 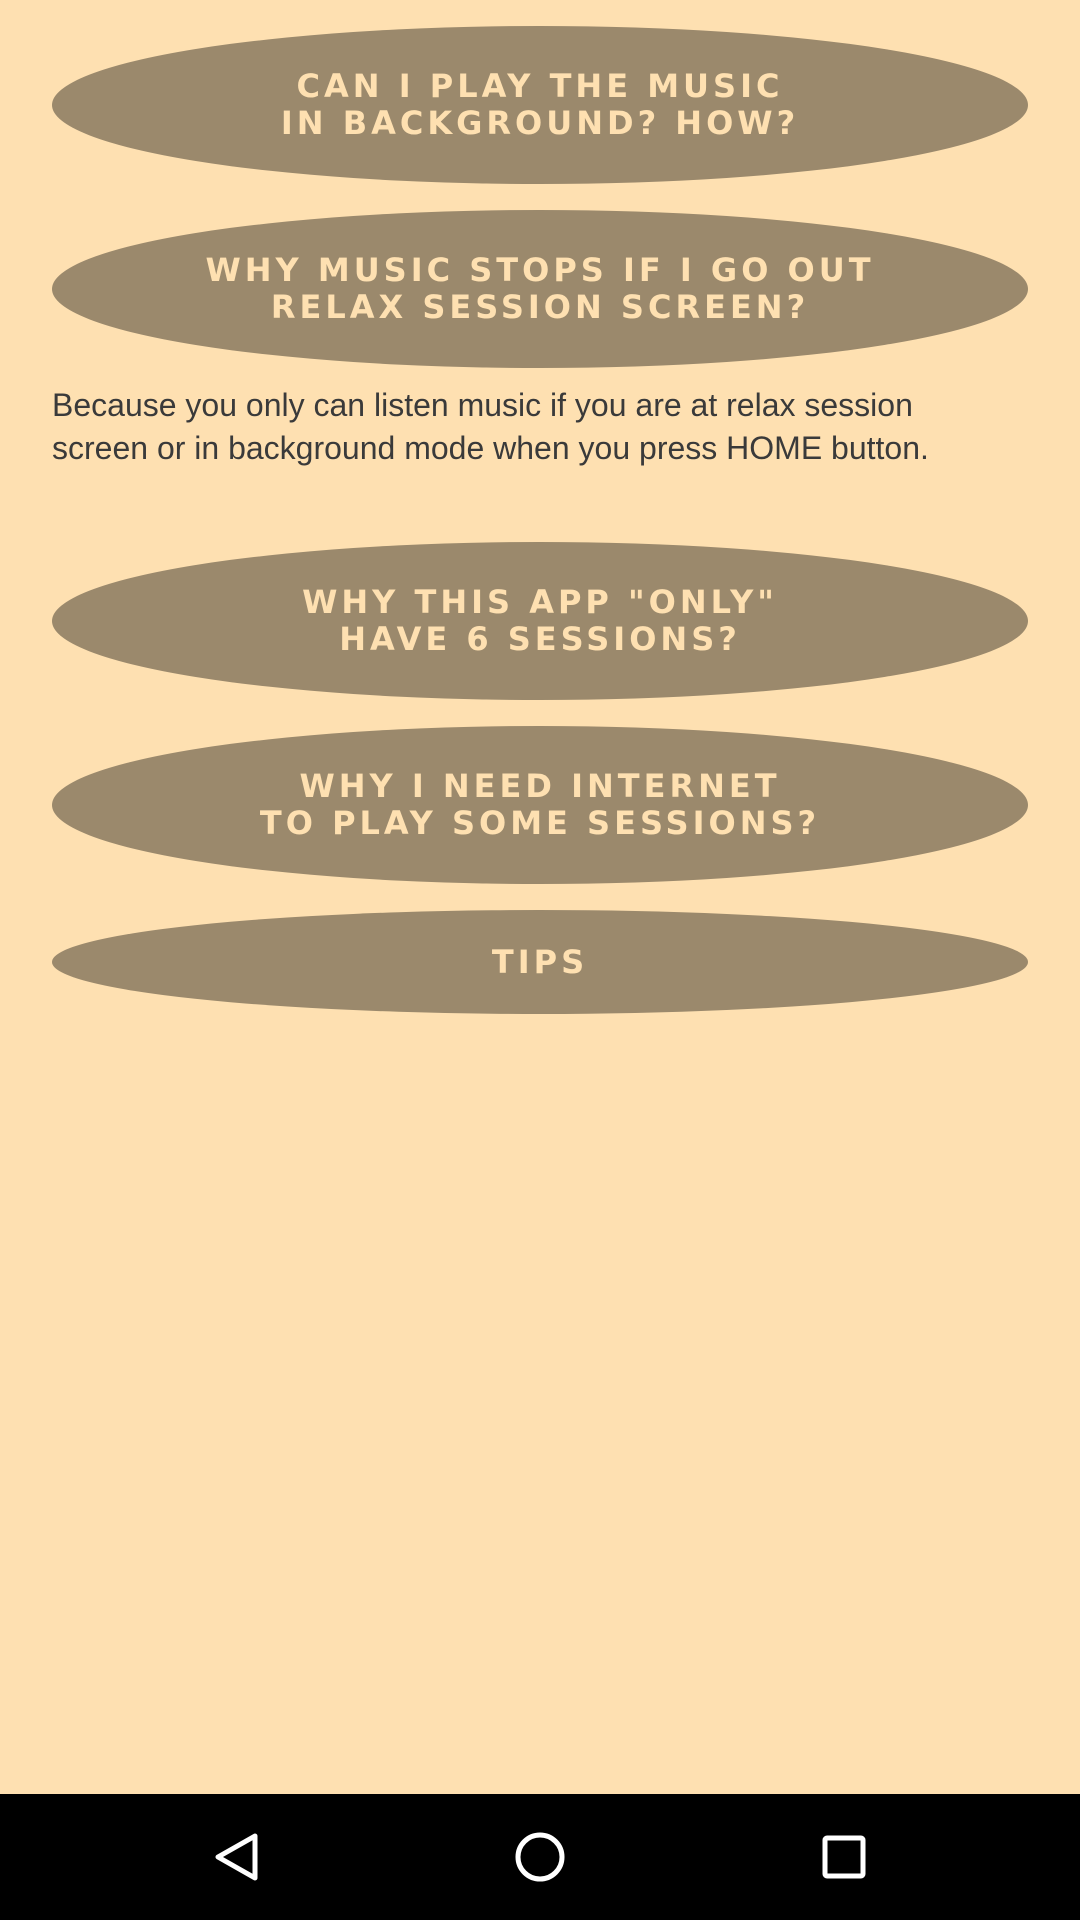 I want to click on faq-question-play-in-background-button: Can i play the music in background? How?, so click(x=540, y=105).